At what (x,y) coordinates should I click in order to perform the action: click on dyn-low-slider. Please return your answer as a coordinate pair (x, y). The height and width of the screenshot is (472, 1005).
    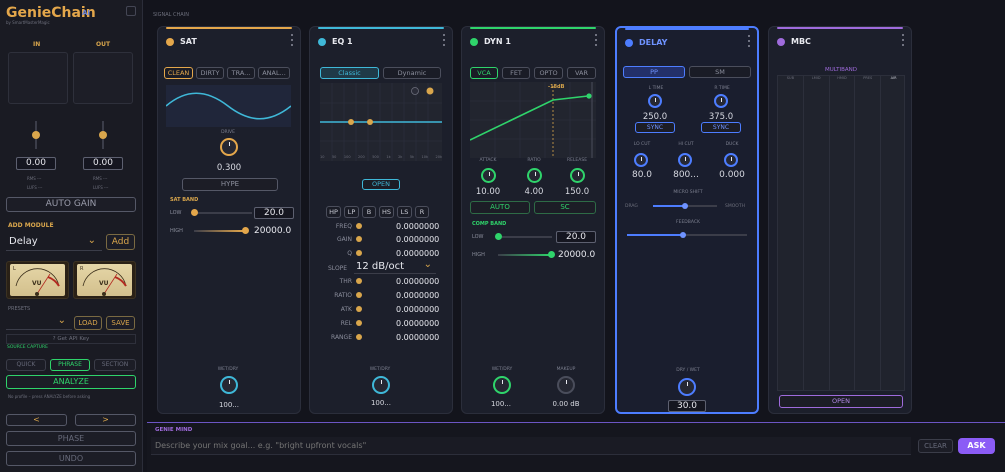
    Looking at the image, I should click on (527, 237).